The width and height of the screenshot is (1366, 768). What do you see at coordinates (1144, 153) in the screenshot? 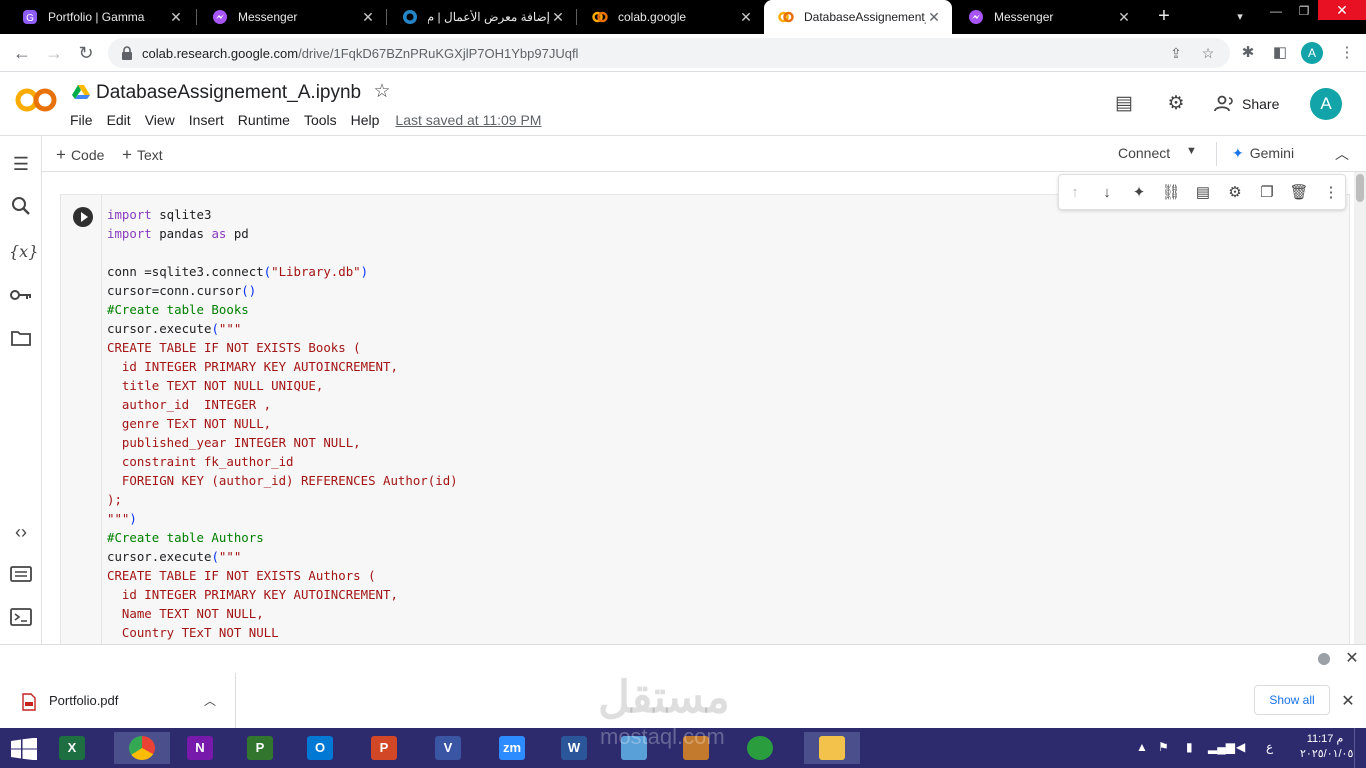
I see `connect-button: Connect` at bounding box center [1144, 153].